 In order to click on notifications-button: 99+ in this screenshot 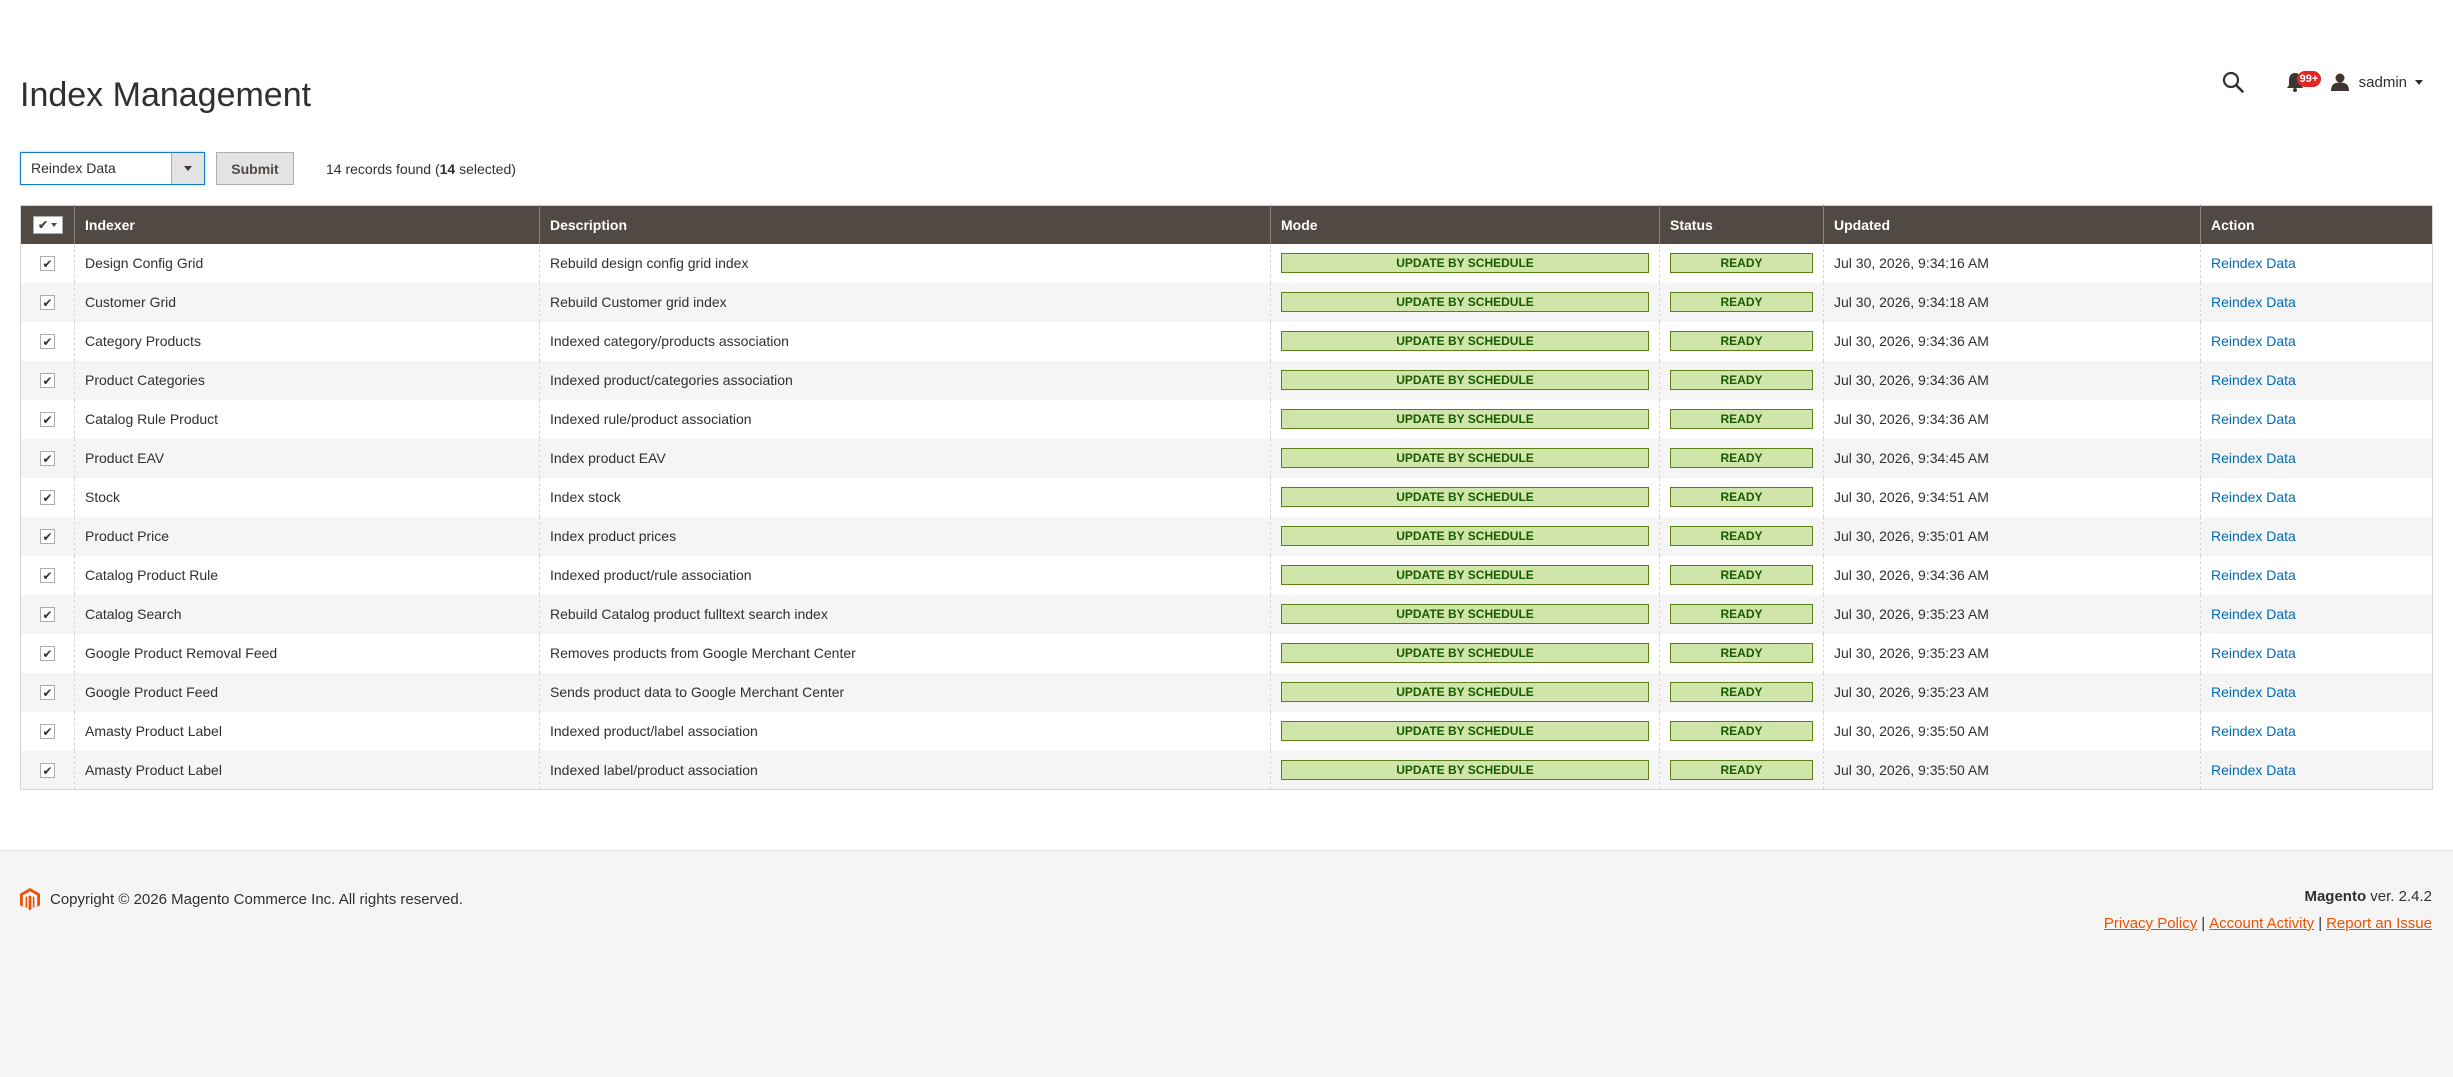, I will do `click(2298, 82)`.